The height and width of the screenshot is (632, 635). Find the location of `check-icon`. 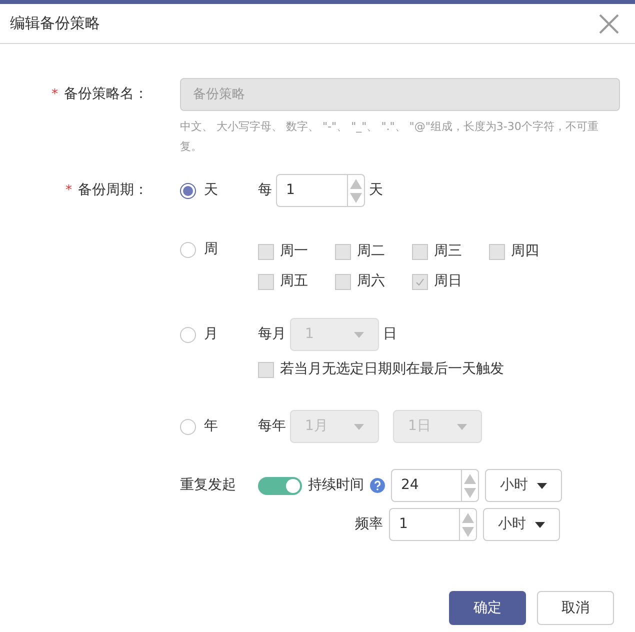

check-icon is located at coordinates (420, 281).